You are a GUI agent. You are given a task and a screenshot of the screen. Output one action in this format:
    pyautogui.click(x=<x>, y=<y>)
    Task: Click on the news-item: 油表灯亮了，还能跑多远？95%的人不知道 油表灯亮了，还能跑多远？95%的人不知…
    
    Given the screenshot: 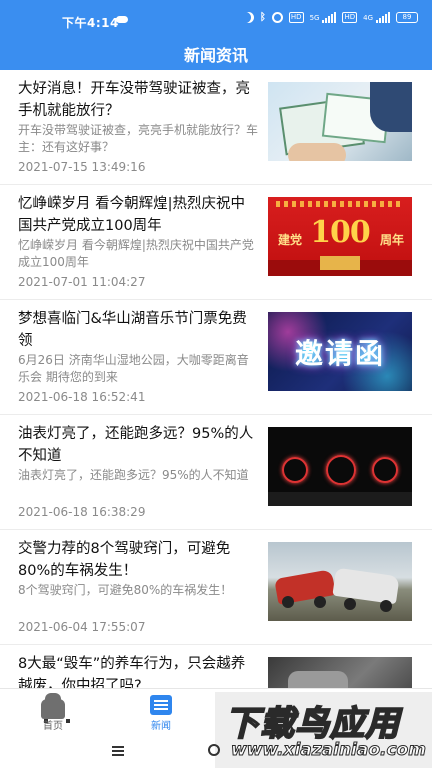 What is the action you would take?
    pyautogui.click(x=216, y=472)
    